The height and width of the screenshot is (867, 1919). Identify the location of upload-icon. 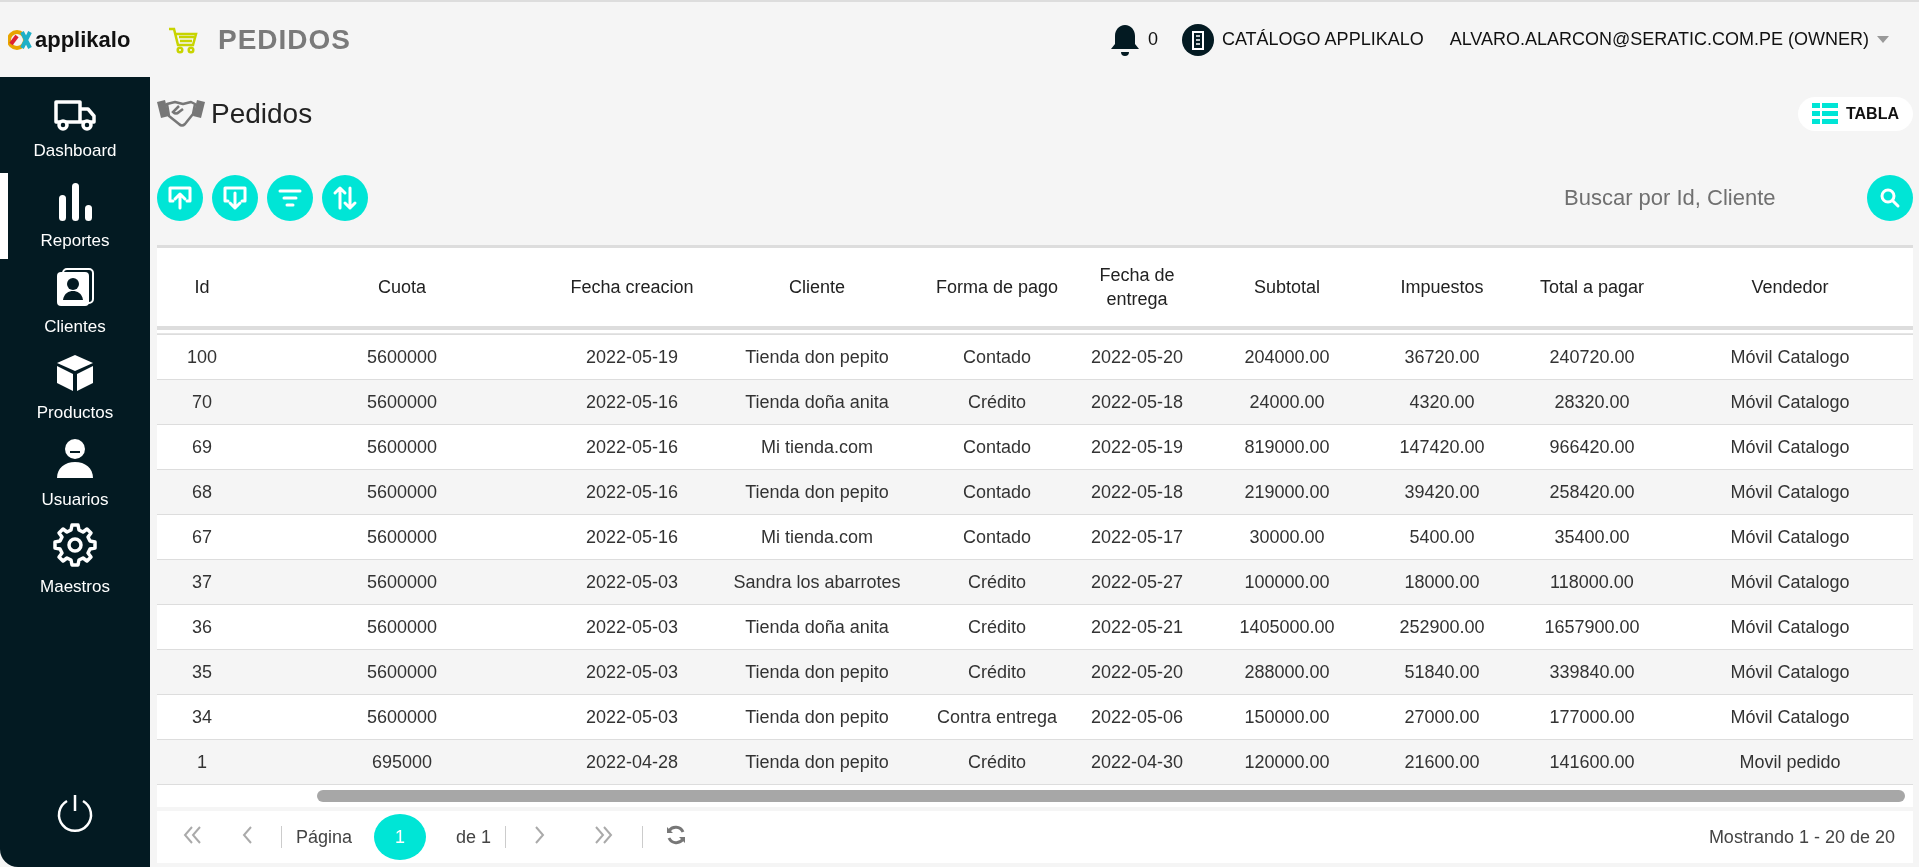
(180, 198).